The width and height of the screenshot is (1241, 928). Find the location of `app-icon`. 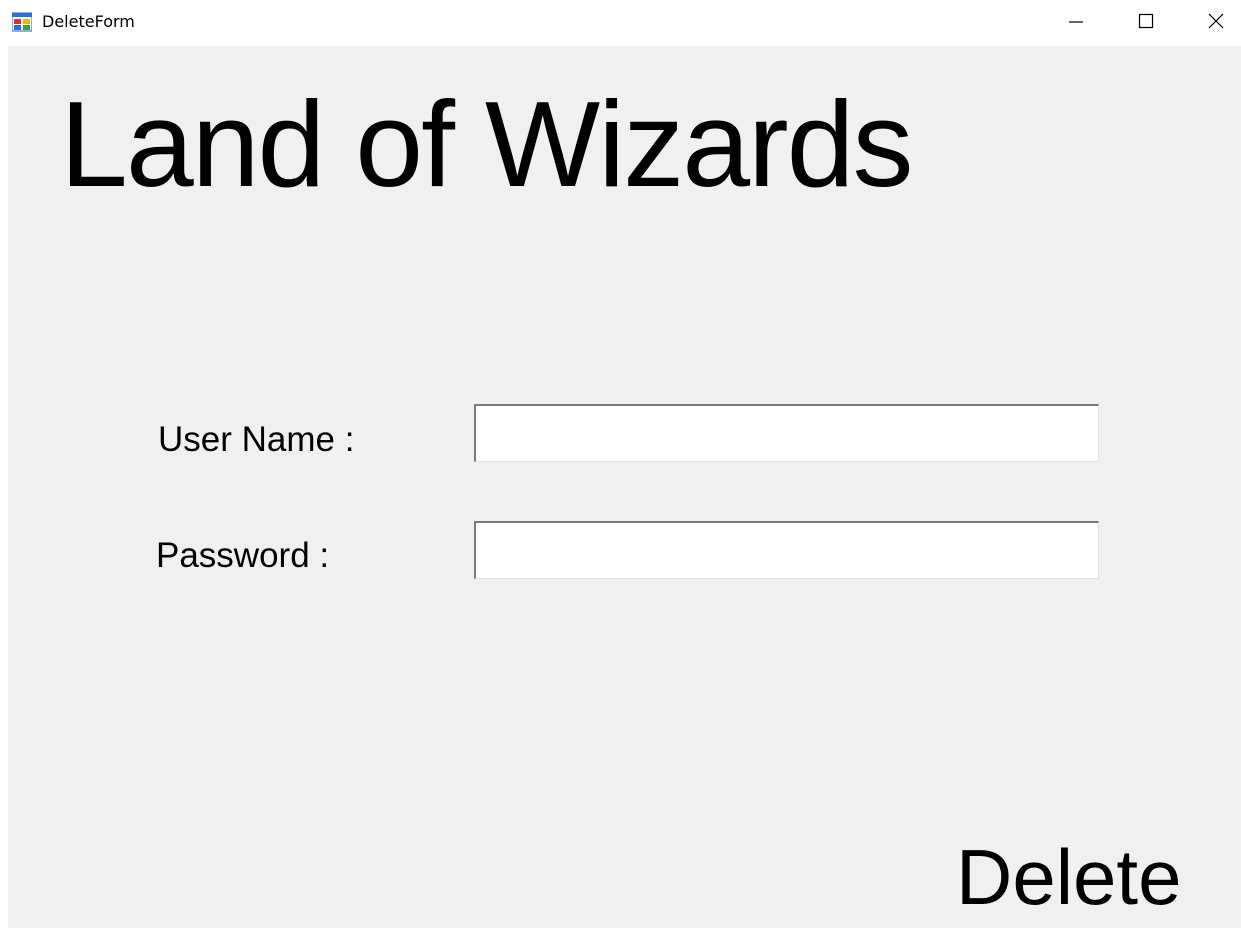

app-icon is located at coordinates (22, 22).